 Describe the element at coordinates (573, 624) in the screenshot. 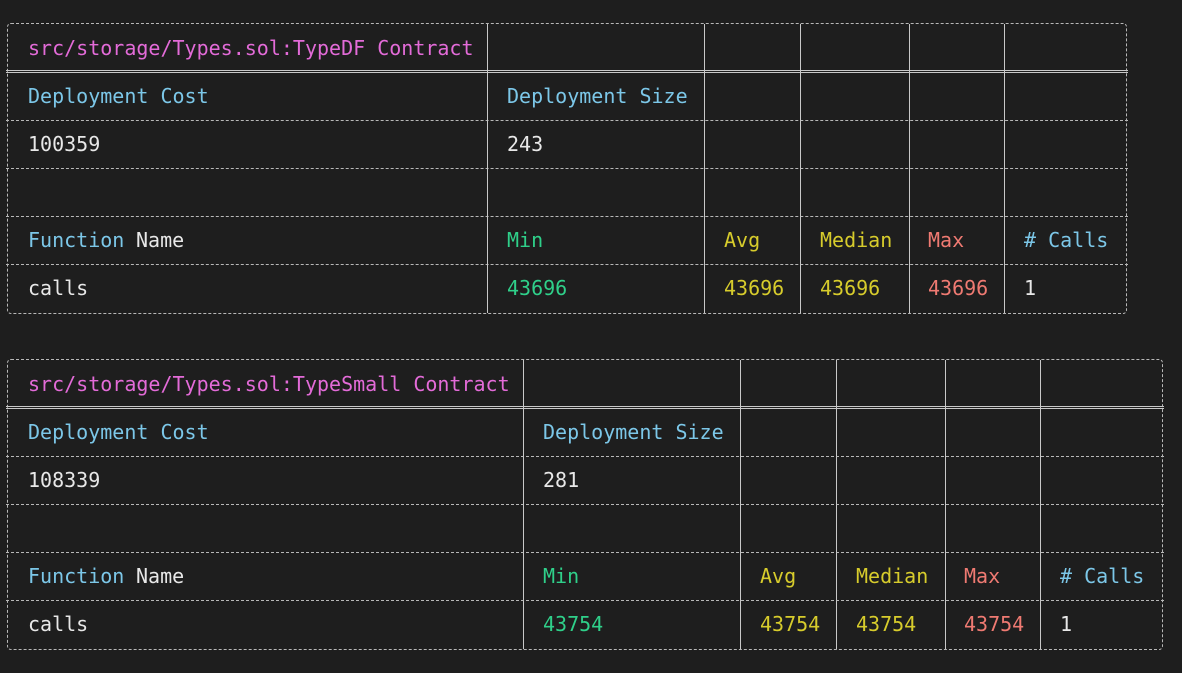

I see `min-value: 43754` at that location.